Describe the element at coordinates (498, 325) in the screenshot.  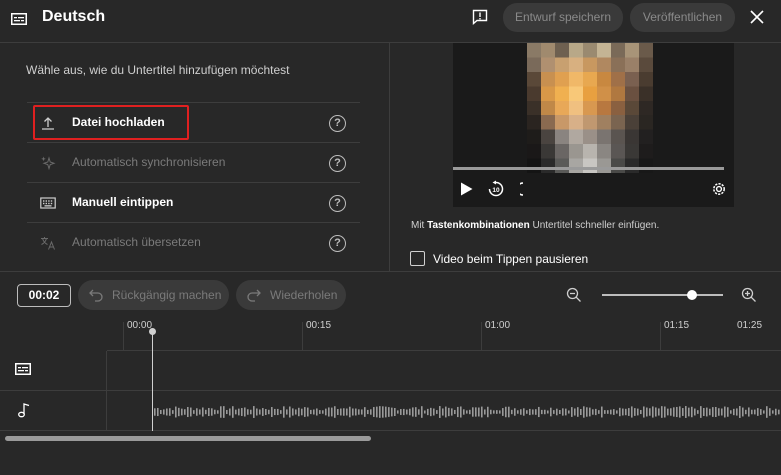
I see `tick-label: 01:00` at that location.